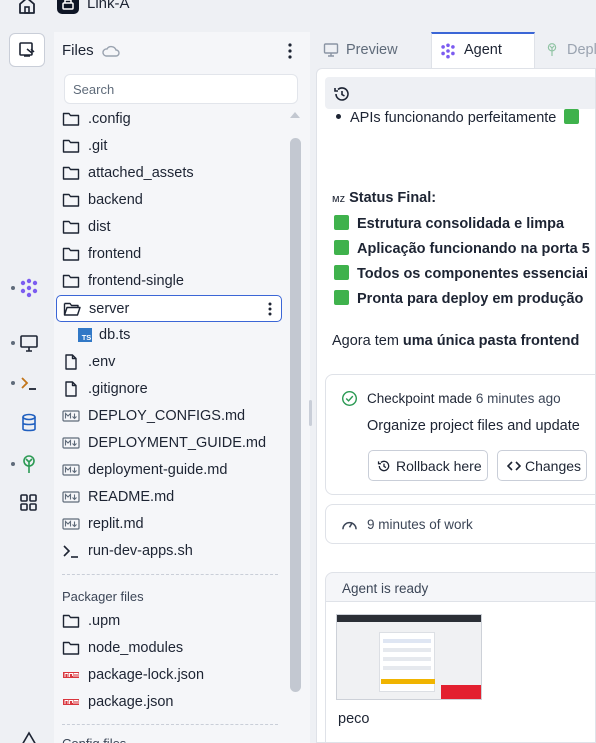 This screenshot has height=743, width=596. I want to click on rail-all-tools, so click(28, 503).